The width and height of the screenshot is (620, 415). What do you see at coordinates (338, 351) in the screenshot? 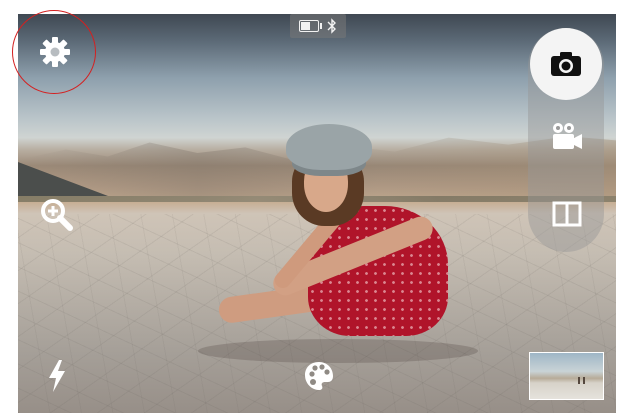
I see `subject-shadow` at bounding box center [338, 351].